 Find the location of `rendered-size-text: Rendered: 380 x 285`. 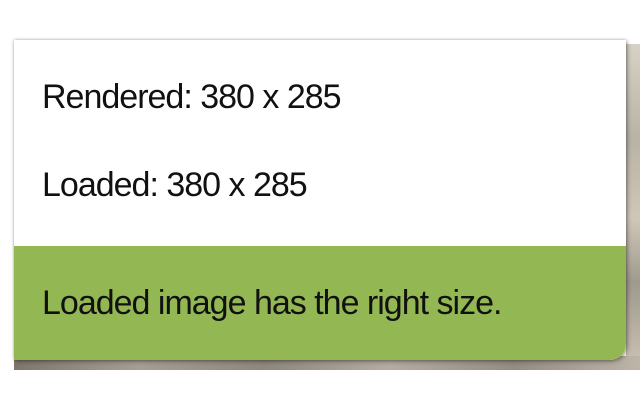

rendered-size-text: Rendered: 380 x 285 is located at coordinates (192, 97).